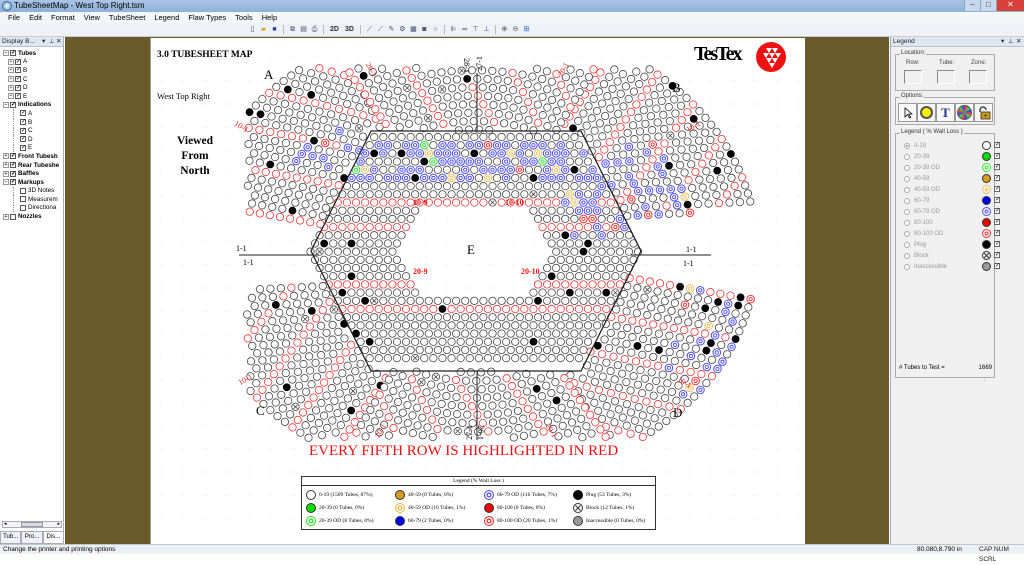  Describe the element at coordinates (207, 17) in the screenshot. I see `menu-flaw-types: Flaw Types` at that location.